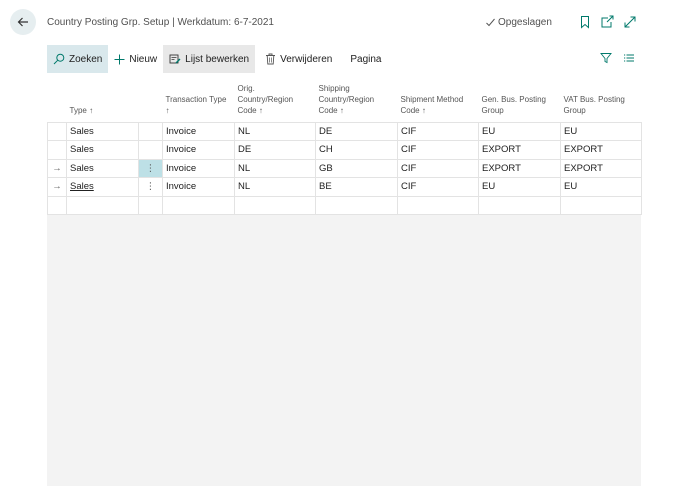  Describe the element at coordinates (525, 22) in the screenshot. I see `saved-label: Opgeslagen` at that location.